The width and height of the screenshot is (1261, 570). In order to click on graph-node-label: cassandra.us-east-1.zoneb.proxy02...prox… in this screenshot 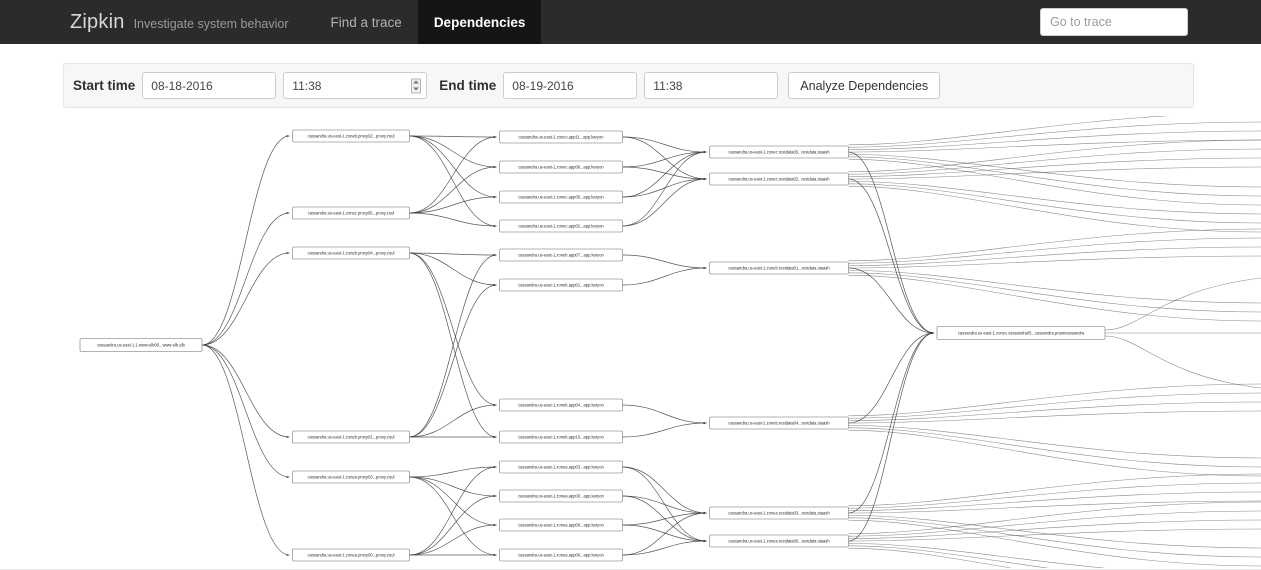, I will do `click(351, 135)`.